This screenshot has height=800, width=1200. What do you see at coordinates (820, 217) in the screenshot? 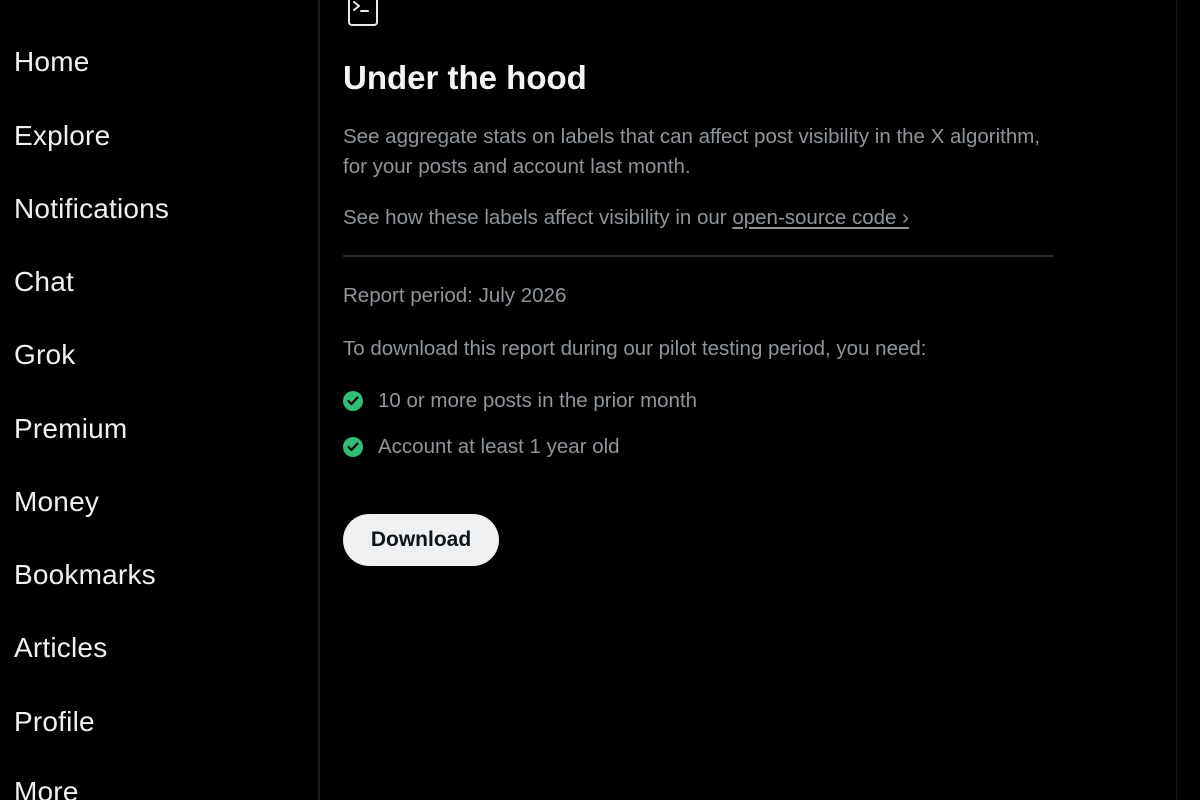
I see `open-source-code-link: open-source code ›` at bounding box center [820, 217].